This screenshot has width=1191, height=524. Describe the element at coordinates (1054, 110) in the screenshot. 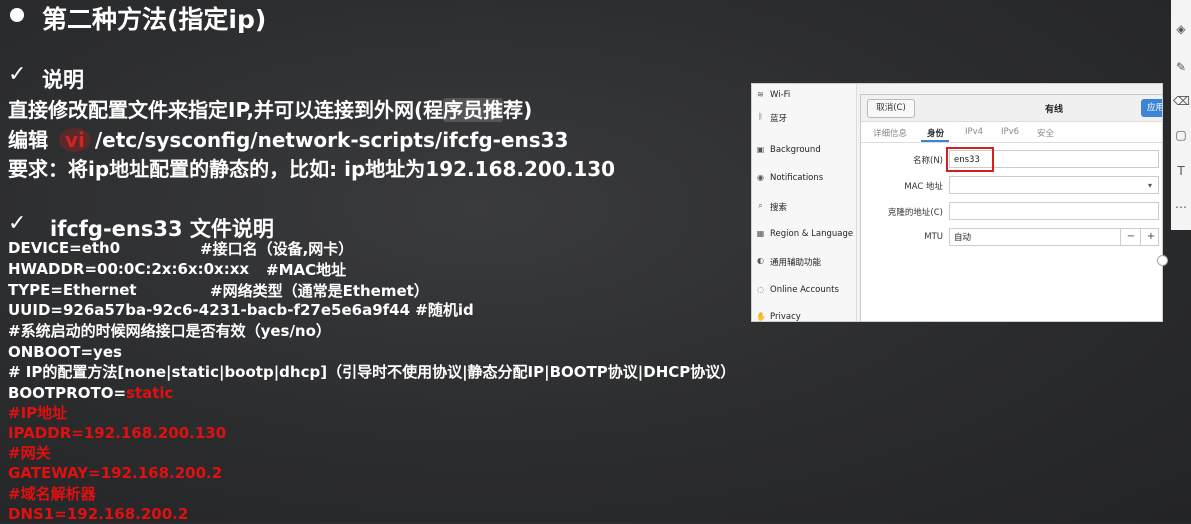

I see `dialog-title: 有线` at that location.